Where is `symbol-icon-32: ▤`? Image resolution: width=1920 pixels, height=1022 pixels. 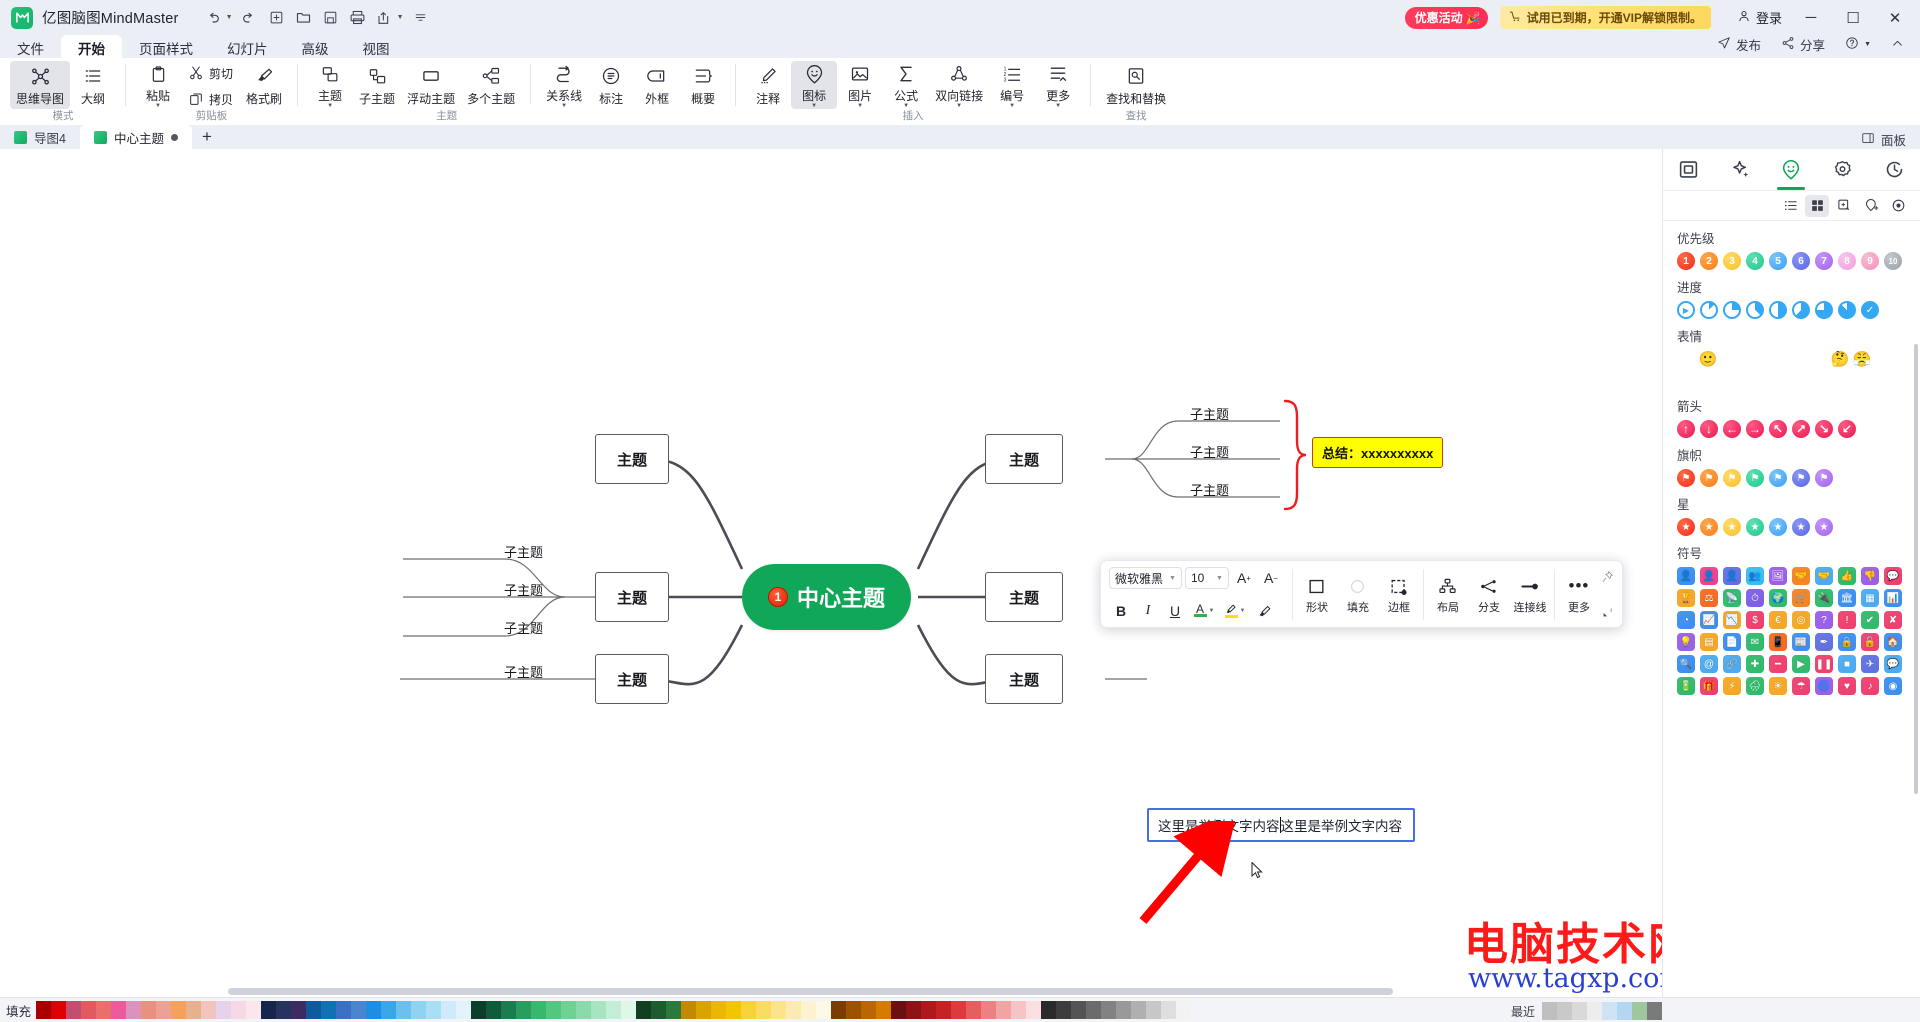 symbol-icon-32: ▤ is located at coordinates (1709, 642).